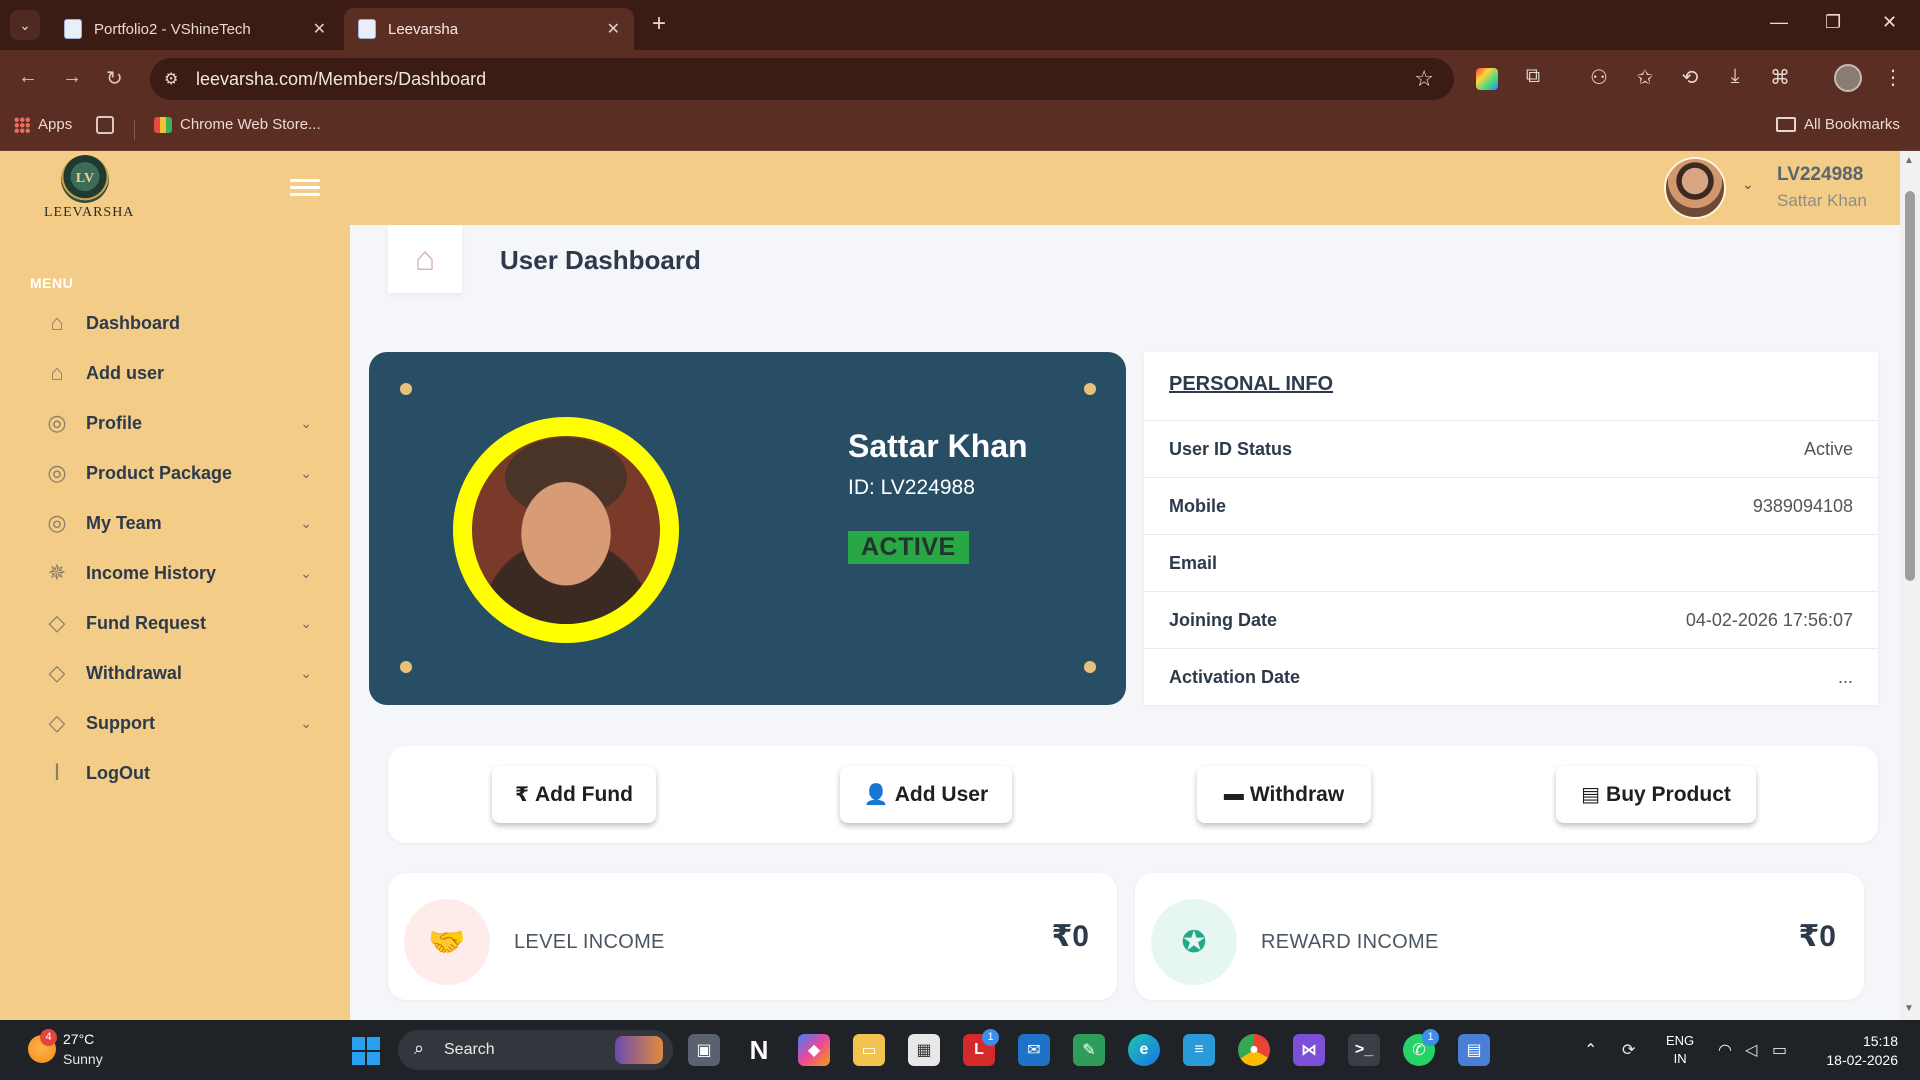 The width and height of the screenshot is (1920, 1080). What do you see at coordinates (57, 622) in the screenshot?
I see `tag-icon: ◇` at bounding box center [57, 622].